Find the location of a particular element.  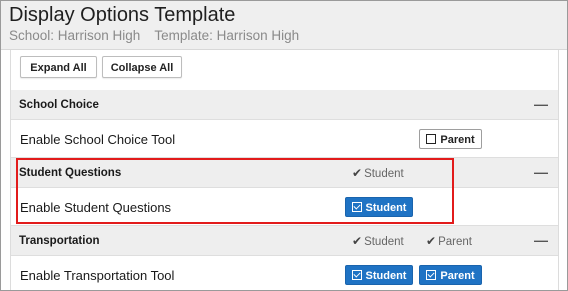

collapse-all-button: Collapse All is located at coordinates (142, 67).